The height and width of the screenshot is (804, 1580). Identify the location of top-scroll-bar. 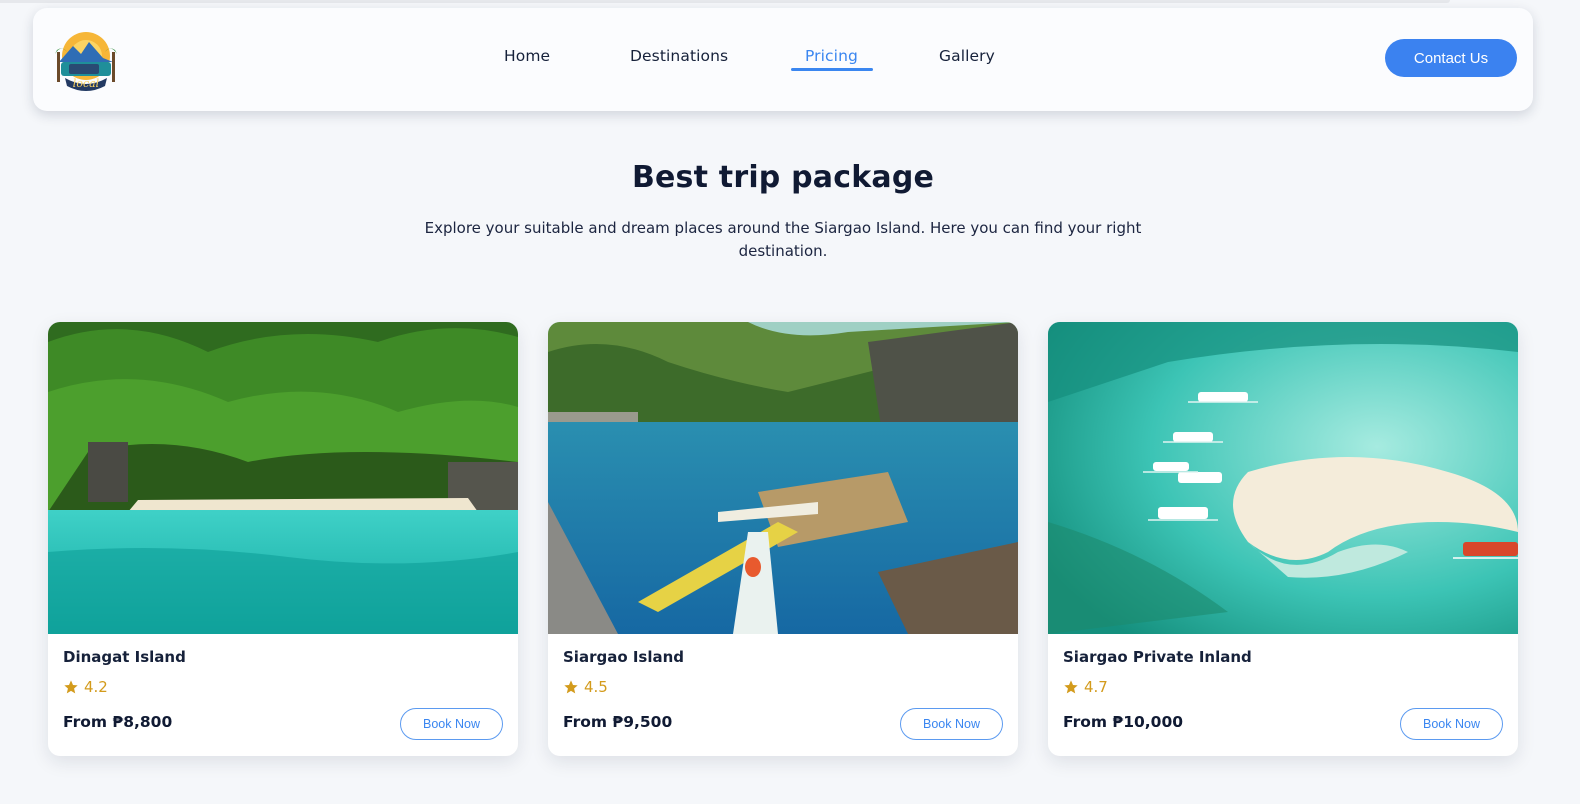
(725, 1).